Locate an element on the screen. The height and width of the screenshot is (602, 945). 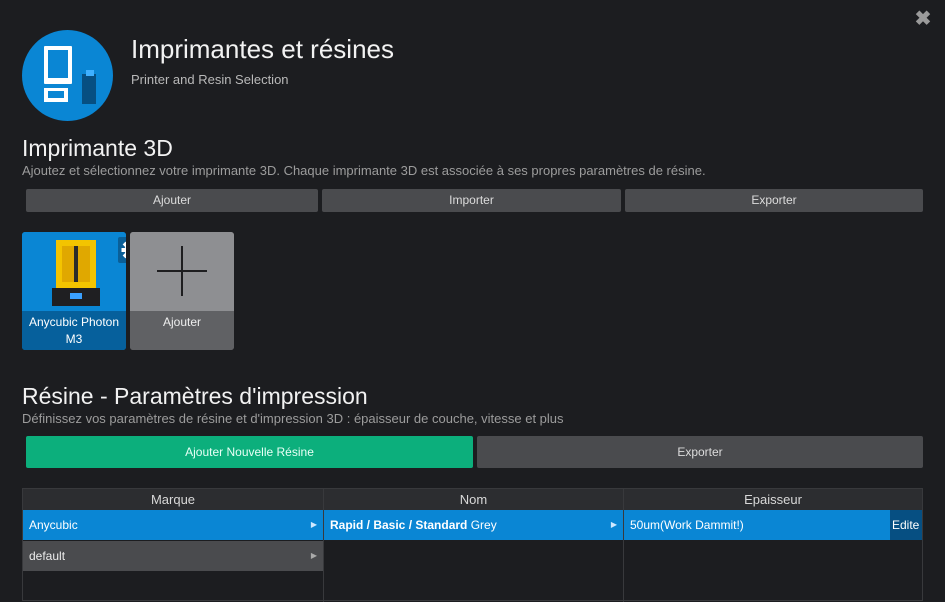
add-new-resin-button: Ajouter Nouvelle Résine is located at coordinates (249, 452).